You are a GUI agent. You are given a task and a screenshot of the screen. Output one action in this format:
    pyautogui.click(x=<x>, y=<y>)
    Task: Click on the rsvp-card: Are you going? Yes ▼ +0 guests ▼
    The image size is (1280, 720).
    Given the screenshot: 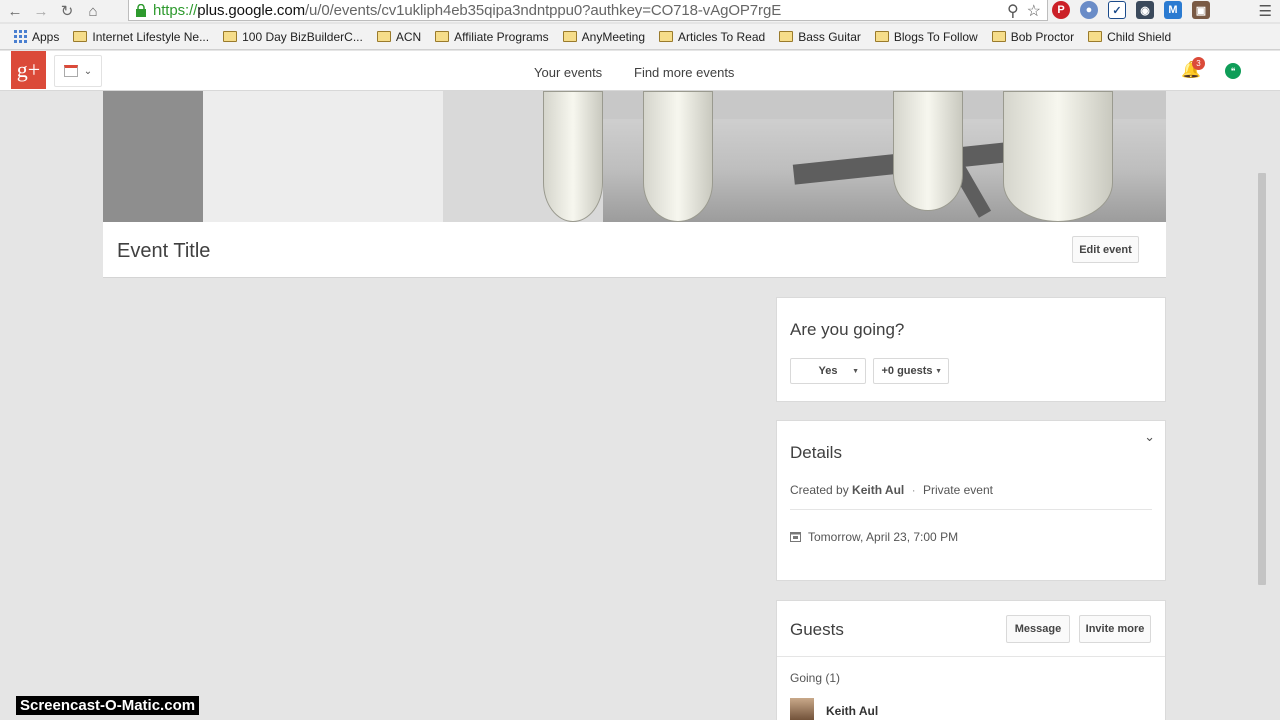 What is the action you would take?
    pyautogui.click(x=971, y=349)
    